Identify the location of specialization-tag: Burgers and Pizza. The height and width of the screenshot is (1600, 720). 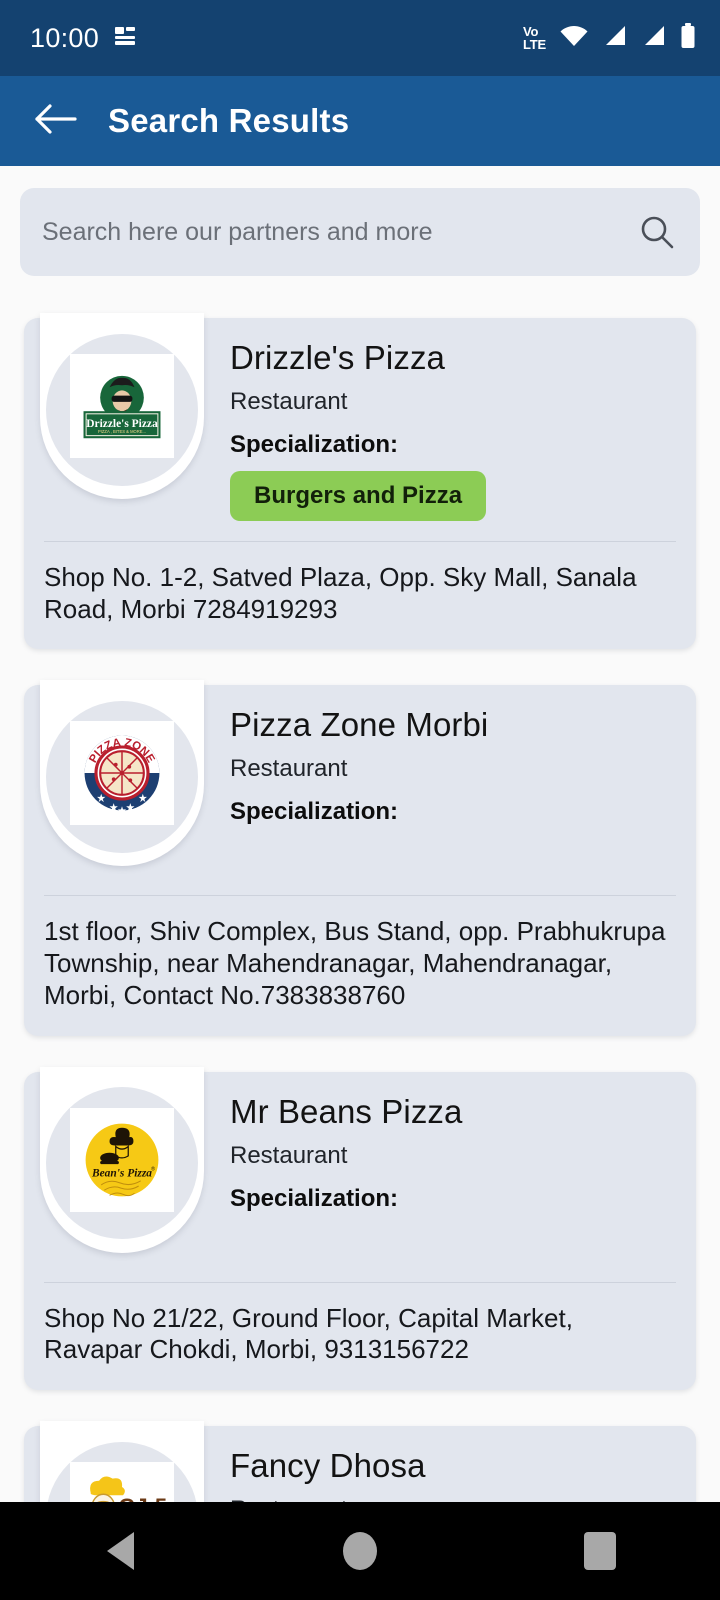
(358, 495).